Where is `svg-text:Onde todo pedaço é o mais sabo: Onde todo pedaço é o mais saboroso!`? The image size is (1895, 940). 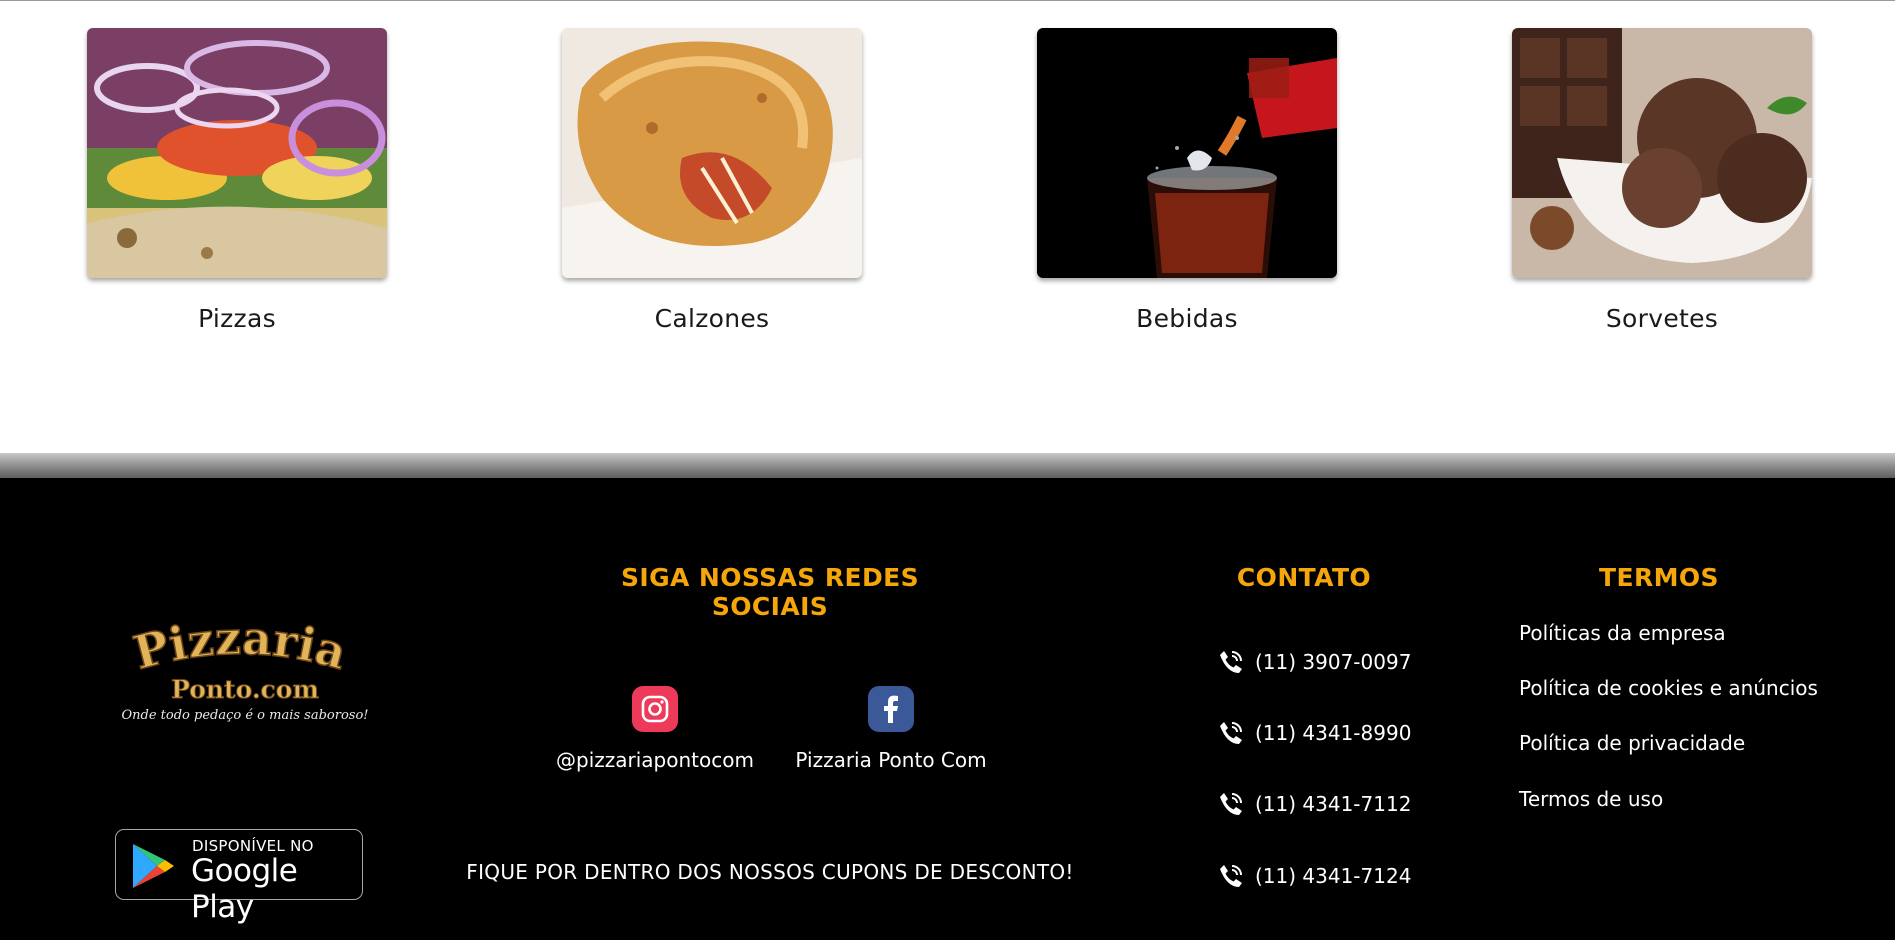
svg-text:Onde todo pedaço é o mais sabo: Onde todo pedaço é o mais saboroso! is located at coordinates (245, 715).